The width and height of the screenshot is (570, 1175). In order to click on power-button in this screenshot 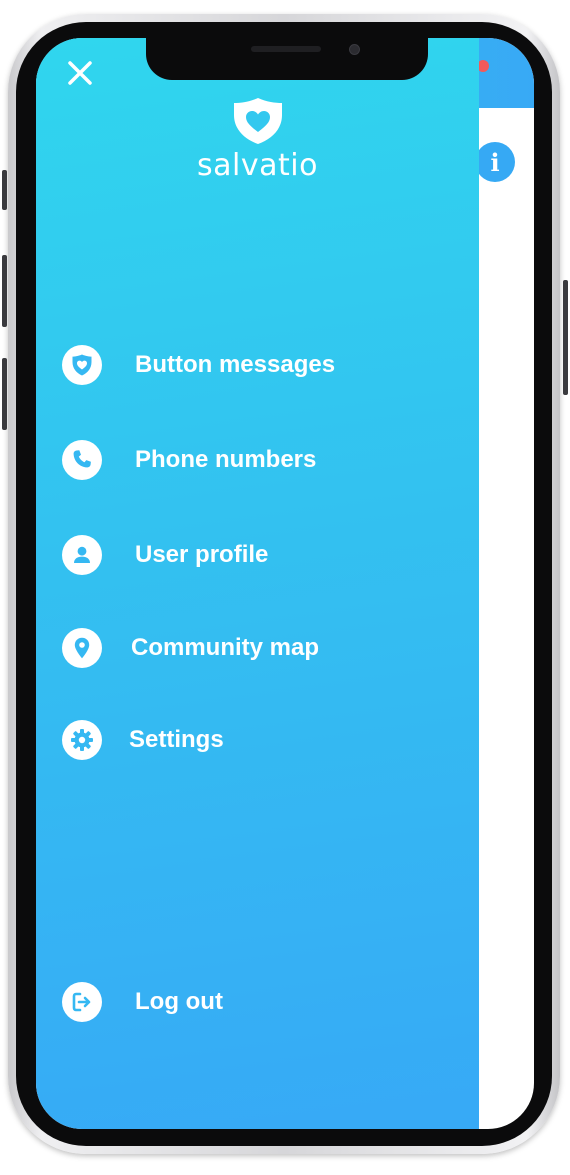, I will do `click(565, 337)`.